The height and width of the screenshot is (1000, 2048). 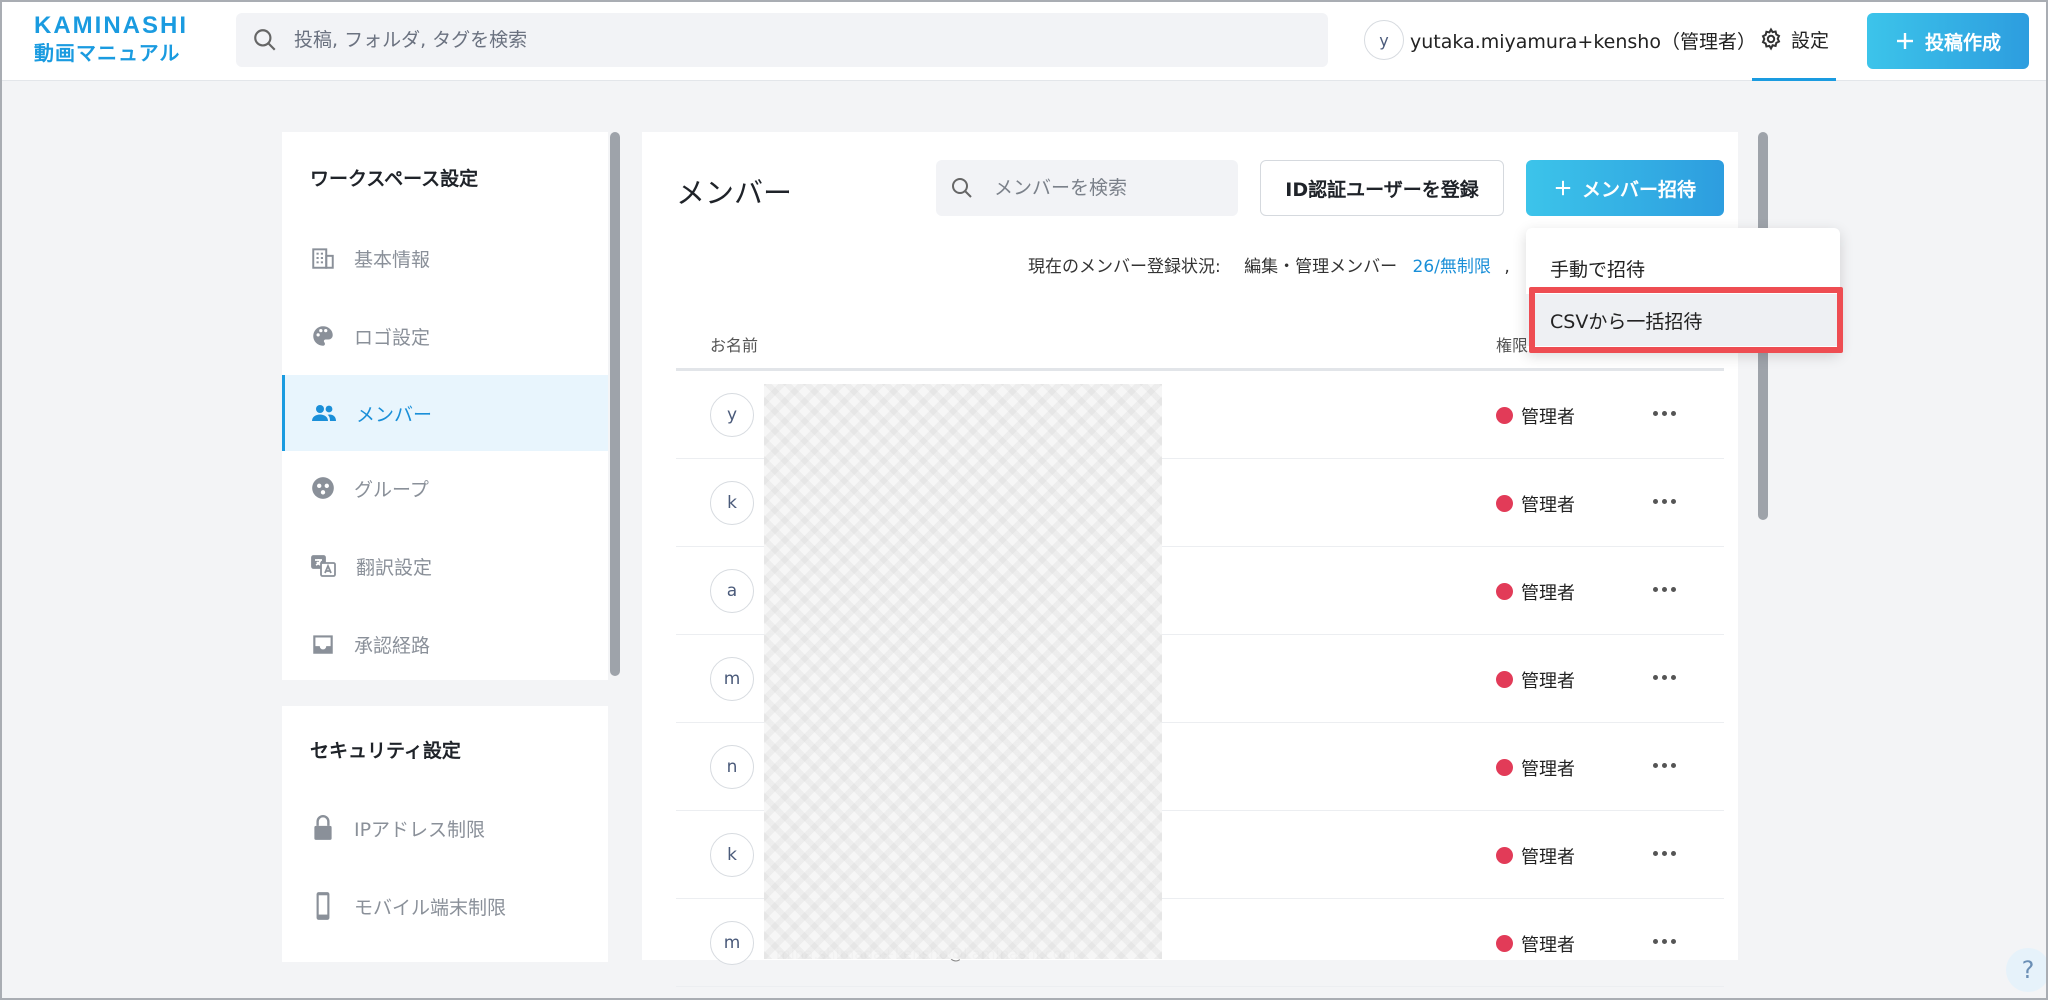 I want to click on workspace-settings-title: ワークスペース設定, so click(x=394, y=179).